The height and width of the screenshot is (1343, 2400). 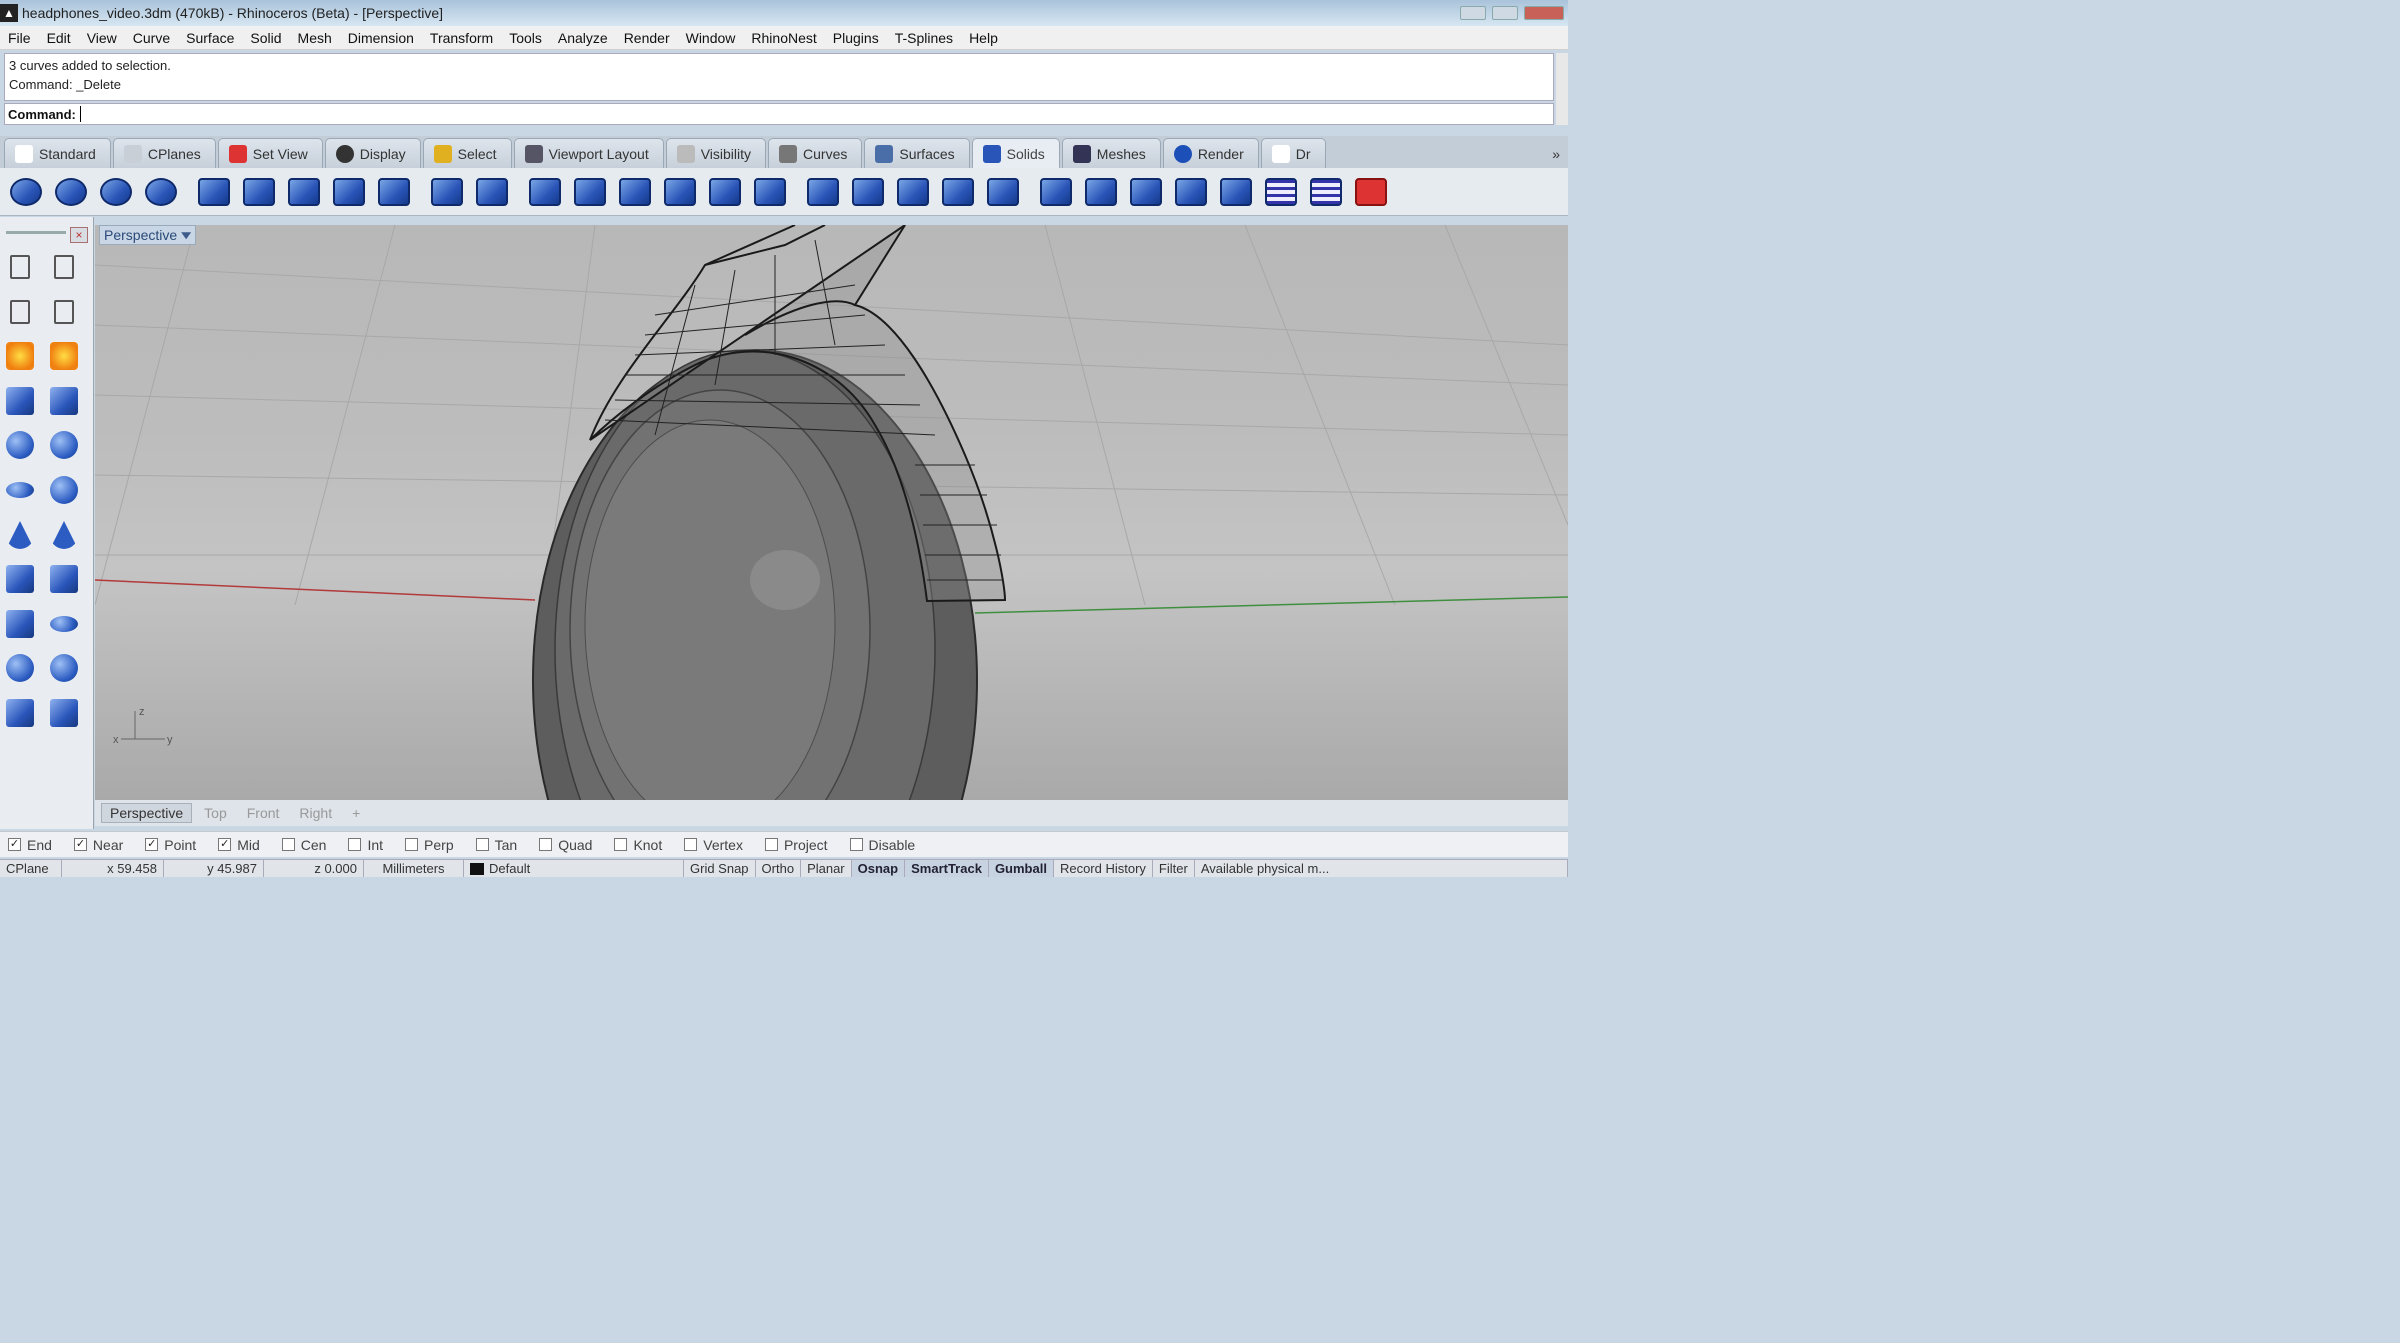 I want to click on viewport-tab-front: Front, so click(x=263, y=813).